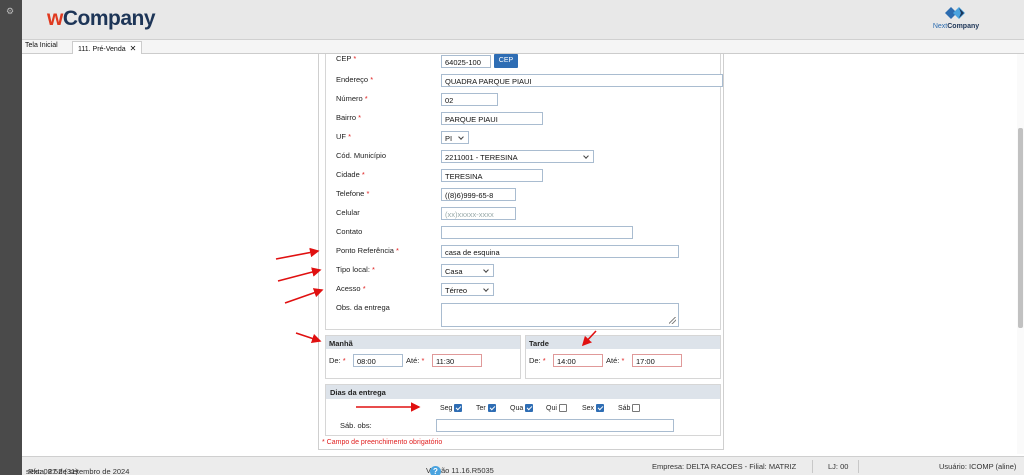  I want to click on left-rail: ⚙, so click(11, 237).